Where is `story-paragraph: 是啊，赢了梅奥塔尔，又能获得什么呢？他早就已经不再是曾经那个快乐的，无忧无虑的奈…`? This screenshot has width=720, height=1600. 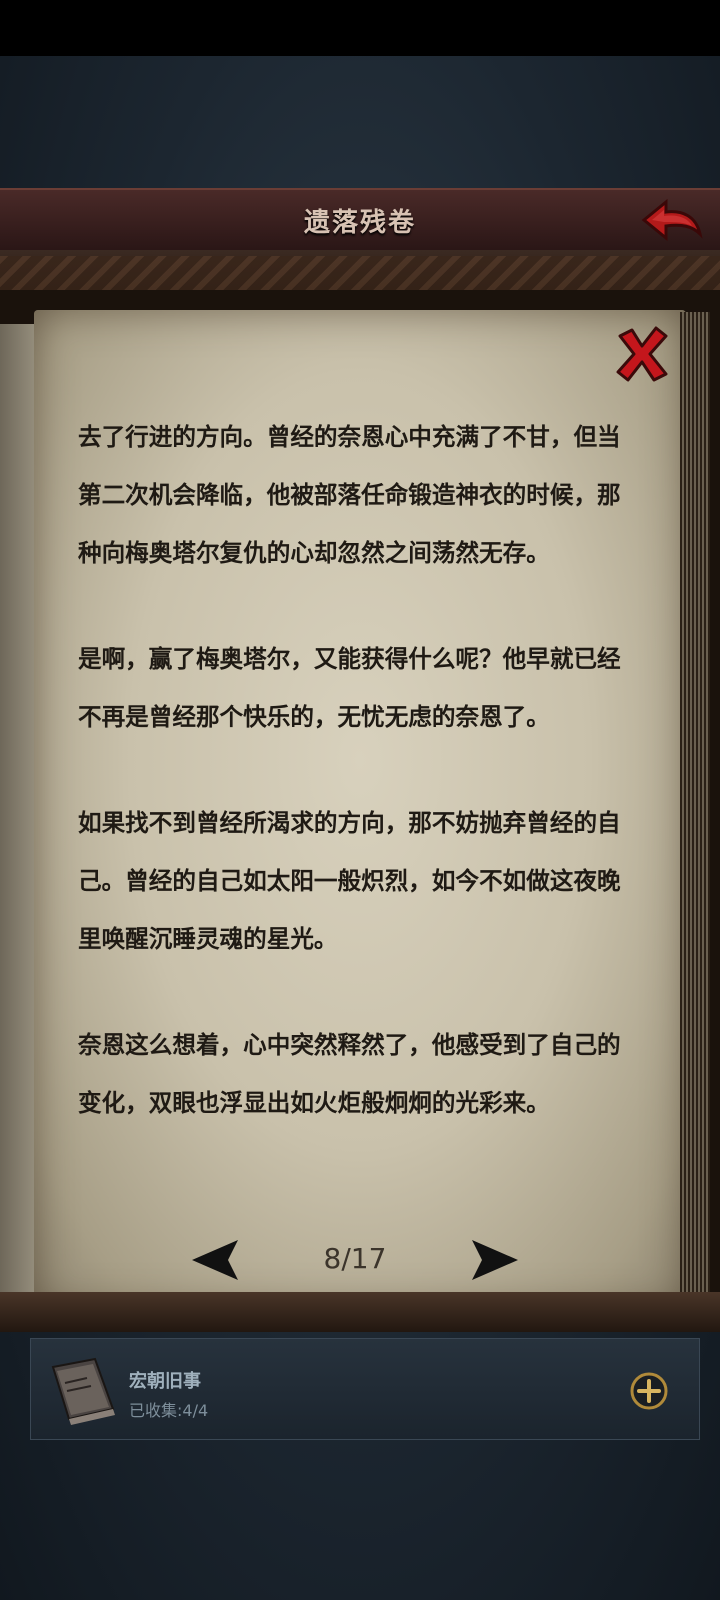
story-paragraph: 是啊，赢了梅奥塔尔，又能获得什么呢？他早就已经不再是曾经那个快乐的，无忧无虑的奈… is located at coordinates (349, 688).